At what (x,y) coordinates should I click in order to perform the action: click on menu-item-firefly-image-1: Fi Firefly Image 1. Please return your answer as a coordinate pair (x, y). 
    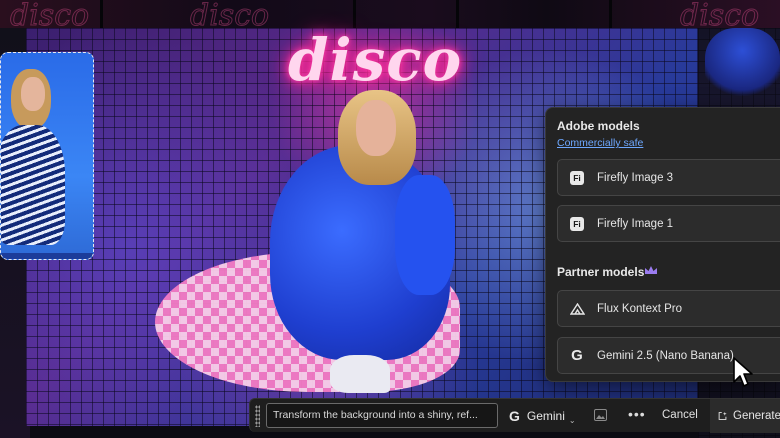
    Looking at the image, I should click on (668, 223).